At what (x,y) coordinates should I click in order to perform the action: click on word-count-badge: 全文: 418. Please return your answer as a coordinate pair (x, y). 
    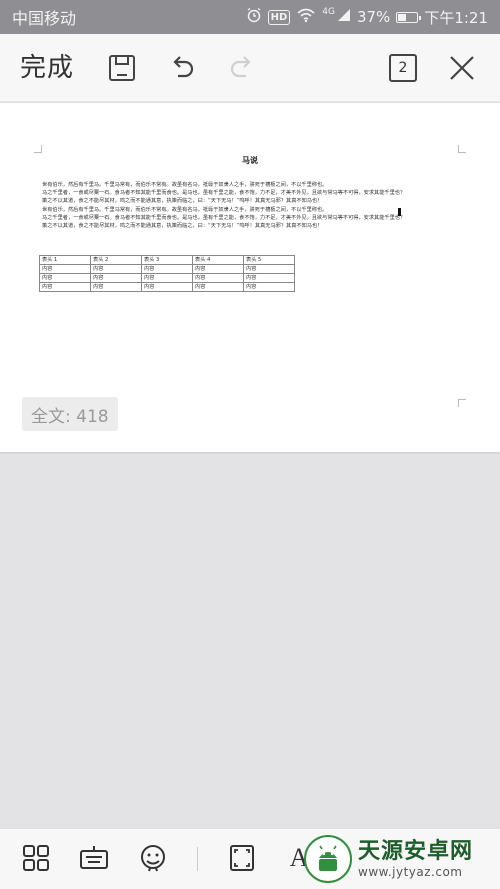
    Looking at the image, I should click on (70, 414).